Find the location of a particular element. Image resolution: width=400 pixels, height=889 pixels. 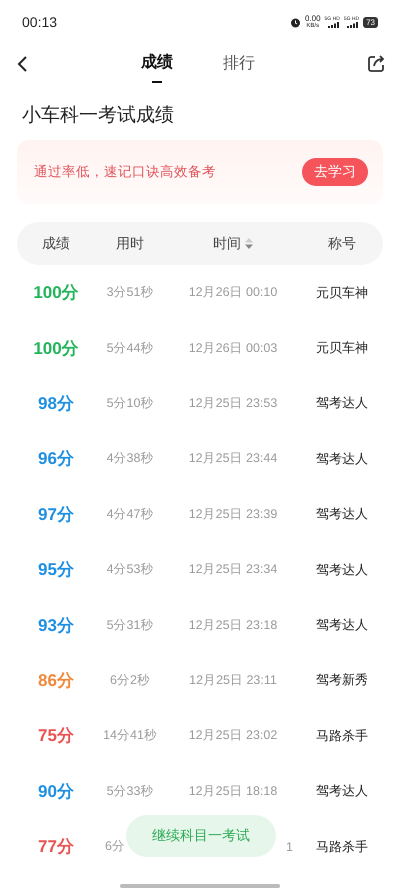

score-cell-text: 75分 is located at coordinates (56, 736).